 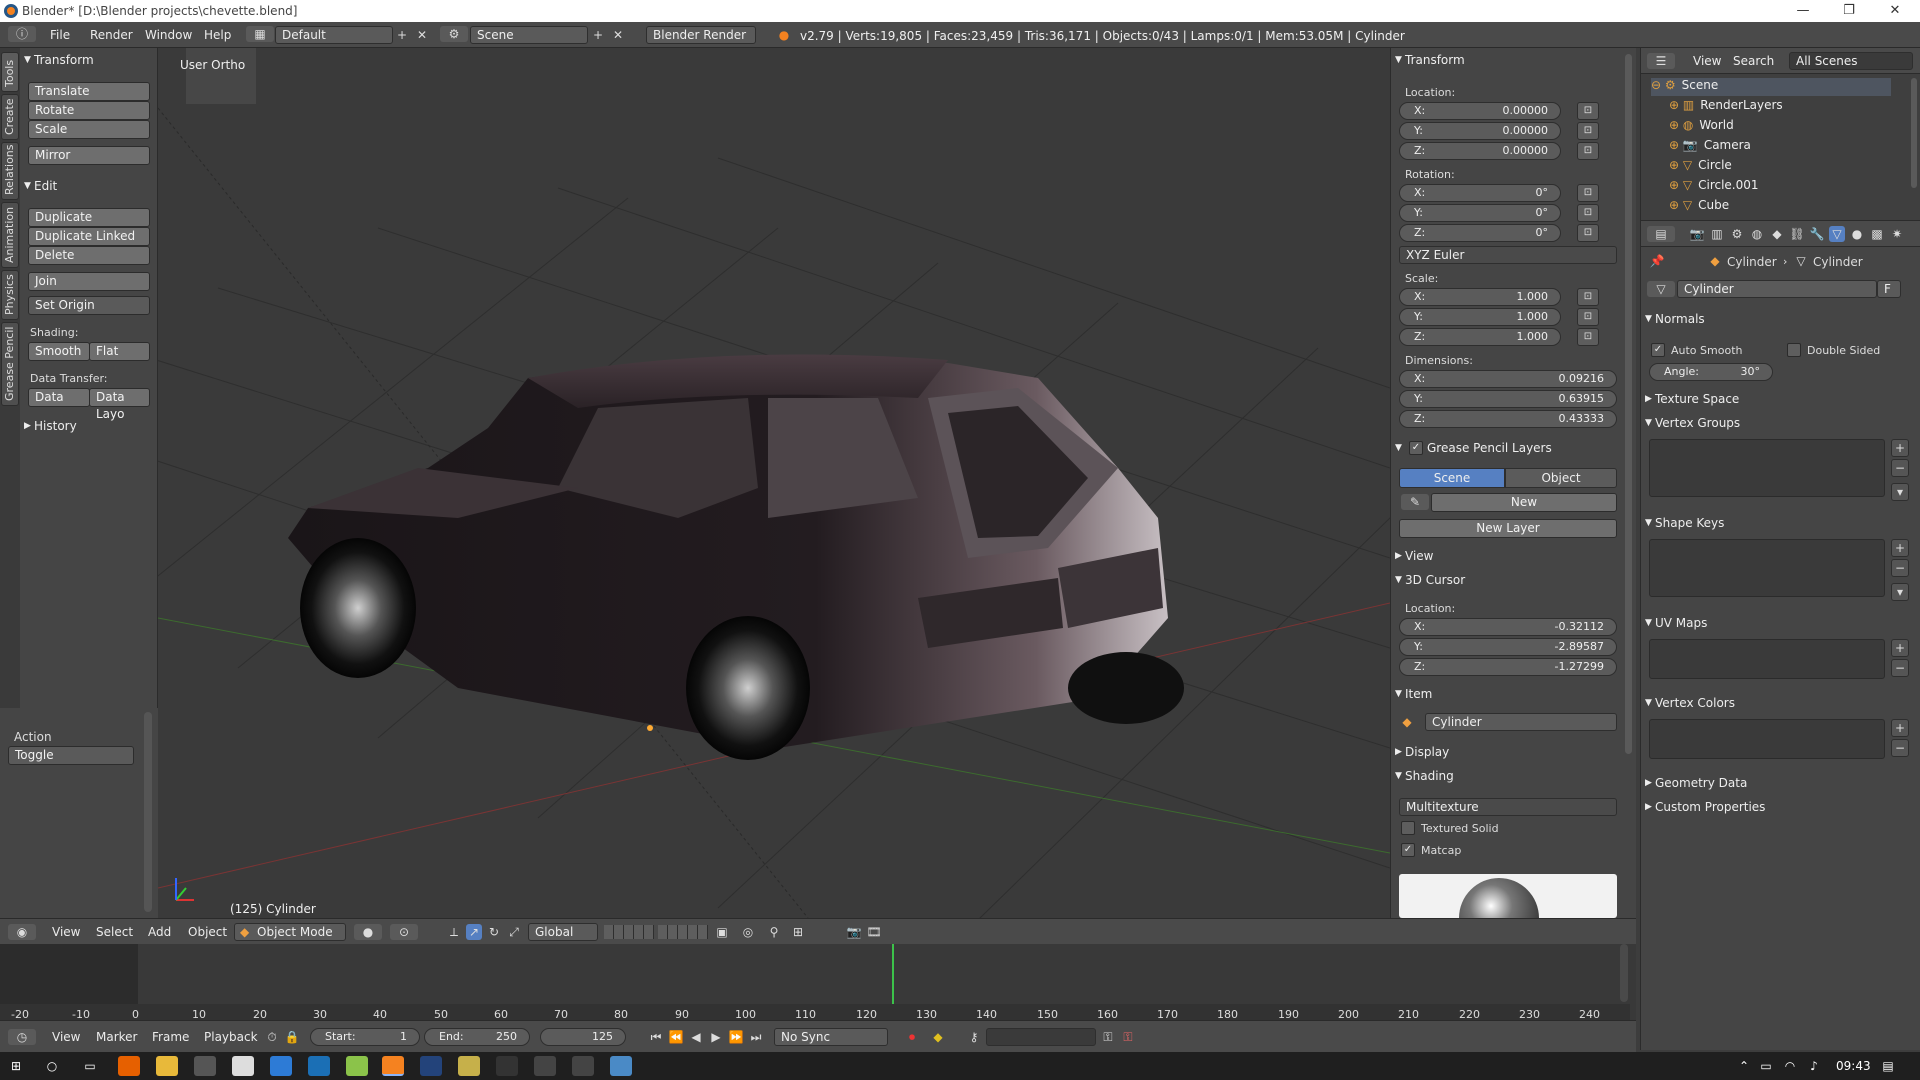 What do you see at coordinates (89, 281) in the screenshot?
I see `join-button: Join` at bounding box center [89, 281].